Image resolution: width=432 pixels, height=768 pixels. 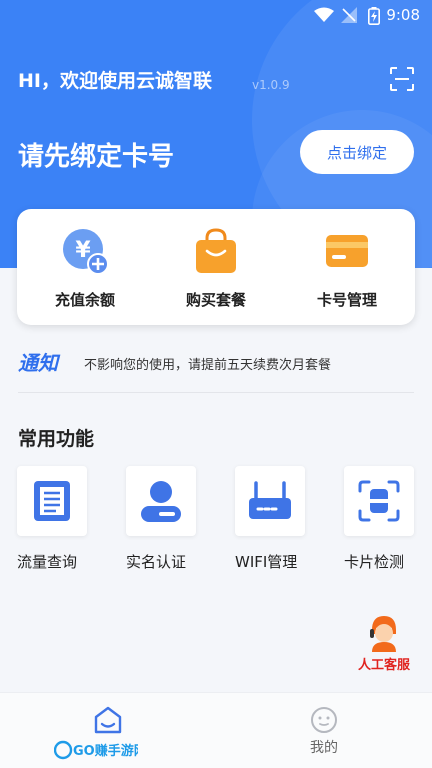 I want to click on notice-bar: 通知 不影响您的使用，请提前五天续费次月套餐, so click(x=216, y=364).